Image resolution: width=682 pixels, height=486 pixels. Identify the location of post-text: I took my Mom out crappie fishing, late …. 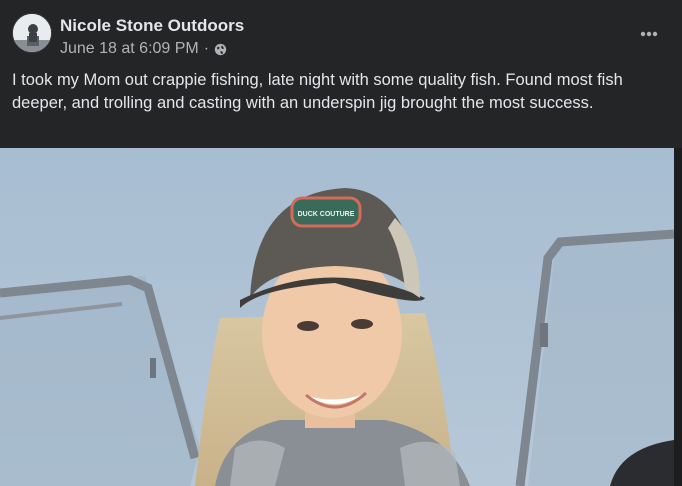
(317, 91).